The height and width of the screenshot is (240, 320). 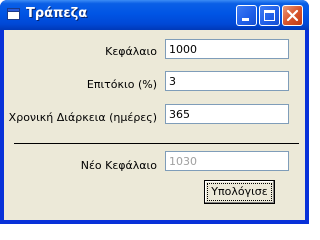 I want to click on maximize-button, so click(x=269, y=15).